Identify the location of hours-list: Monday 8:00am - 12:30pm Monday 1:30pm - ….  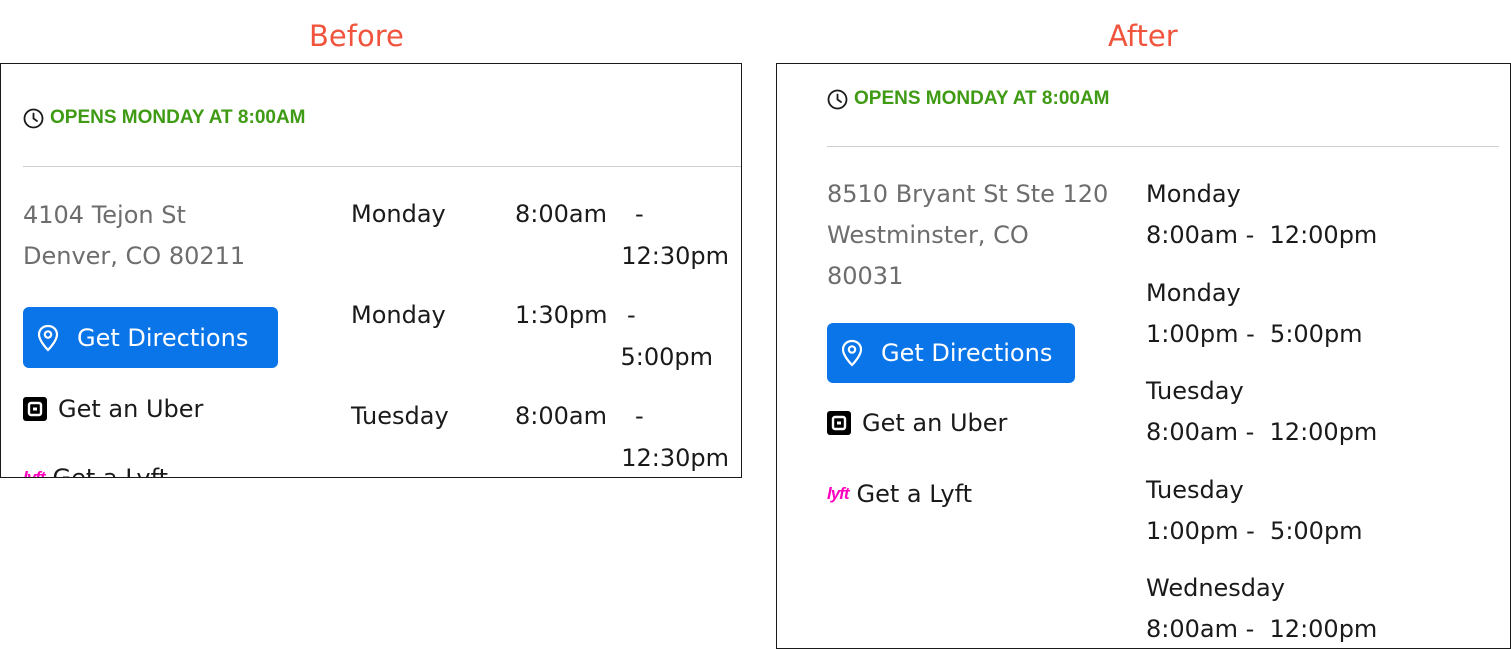
(546, 334).